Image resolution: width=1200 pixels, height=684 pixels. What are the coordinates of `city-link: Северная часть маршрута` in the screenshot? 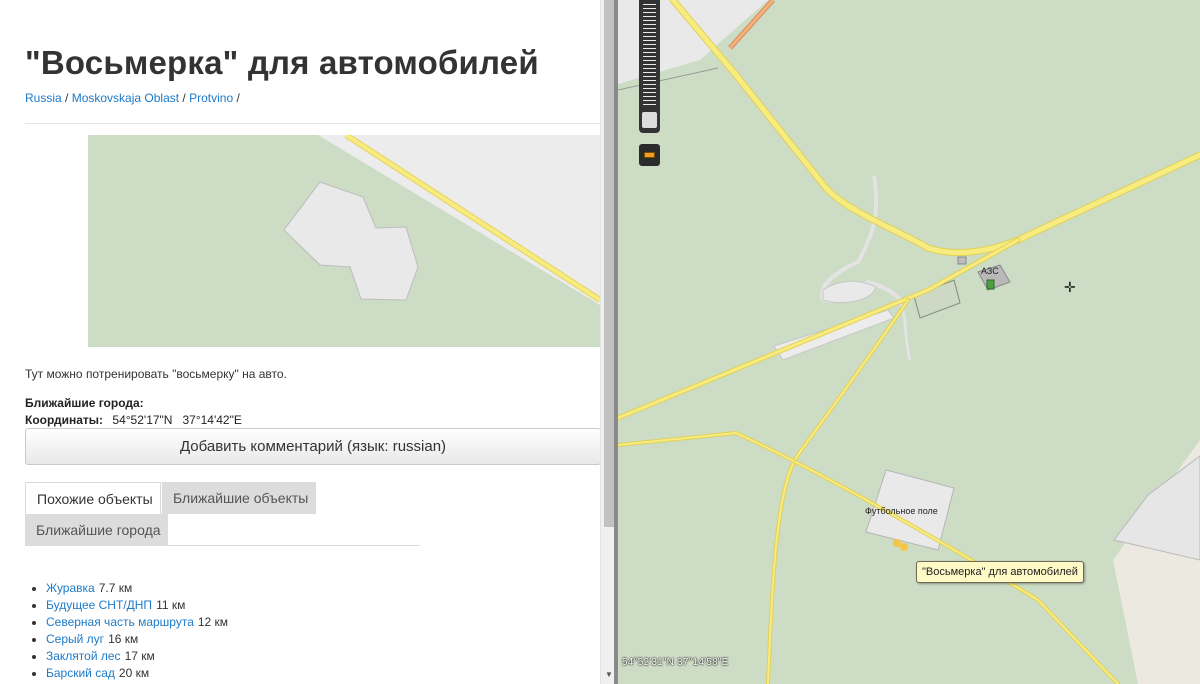 It's located at (120, 622).